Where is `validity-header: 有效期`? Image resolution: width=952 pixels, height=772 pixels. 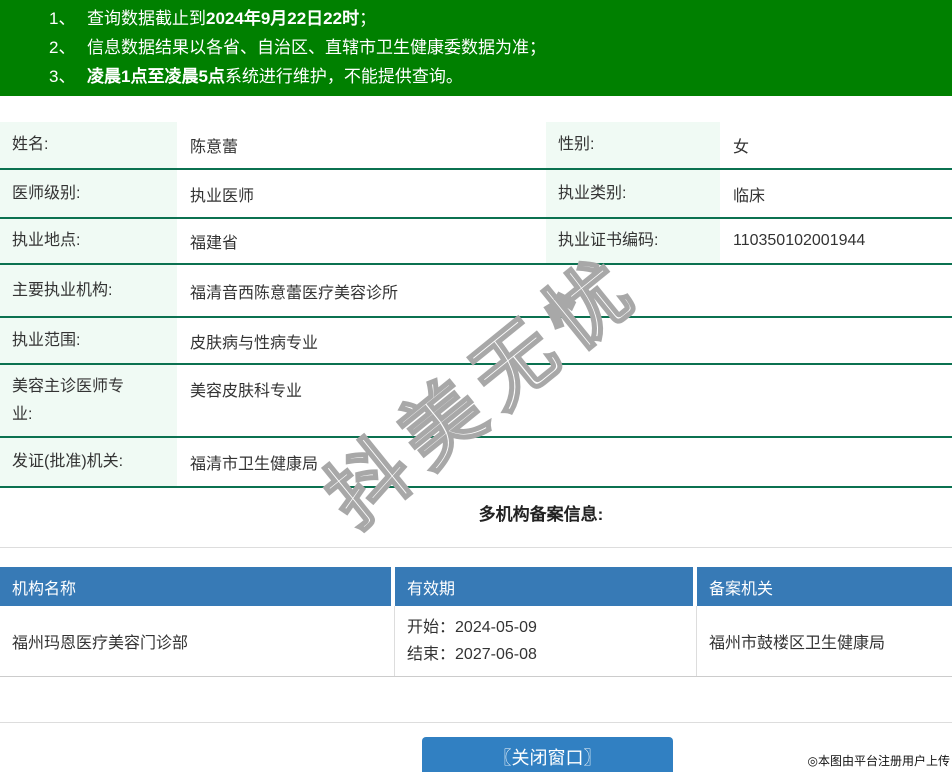
validity-header: 有效期 is located at coordinates (546, 586).